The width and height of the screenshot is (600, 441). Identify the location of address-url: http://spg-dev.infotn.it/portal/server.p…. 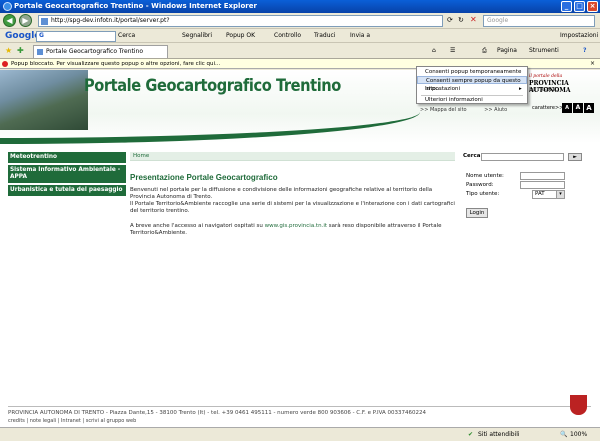
(110, 20).